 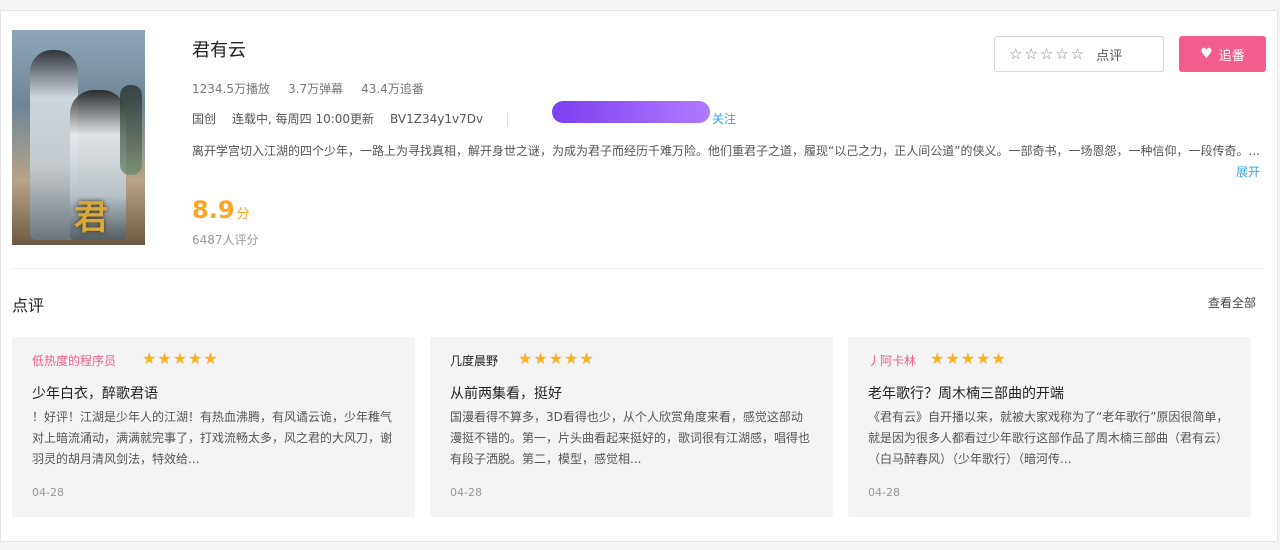 What do you see at coordinates (638, 268) in the screenshot?
I see `section-divider` at bounding box center [638, 268].